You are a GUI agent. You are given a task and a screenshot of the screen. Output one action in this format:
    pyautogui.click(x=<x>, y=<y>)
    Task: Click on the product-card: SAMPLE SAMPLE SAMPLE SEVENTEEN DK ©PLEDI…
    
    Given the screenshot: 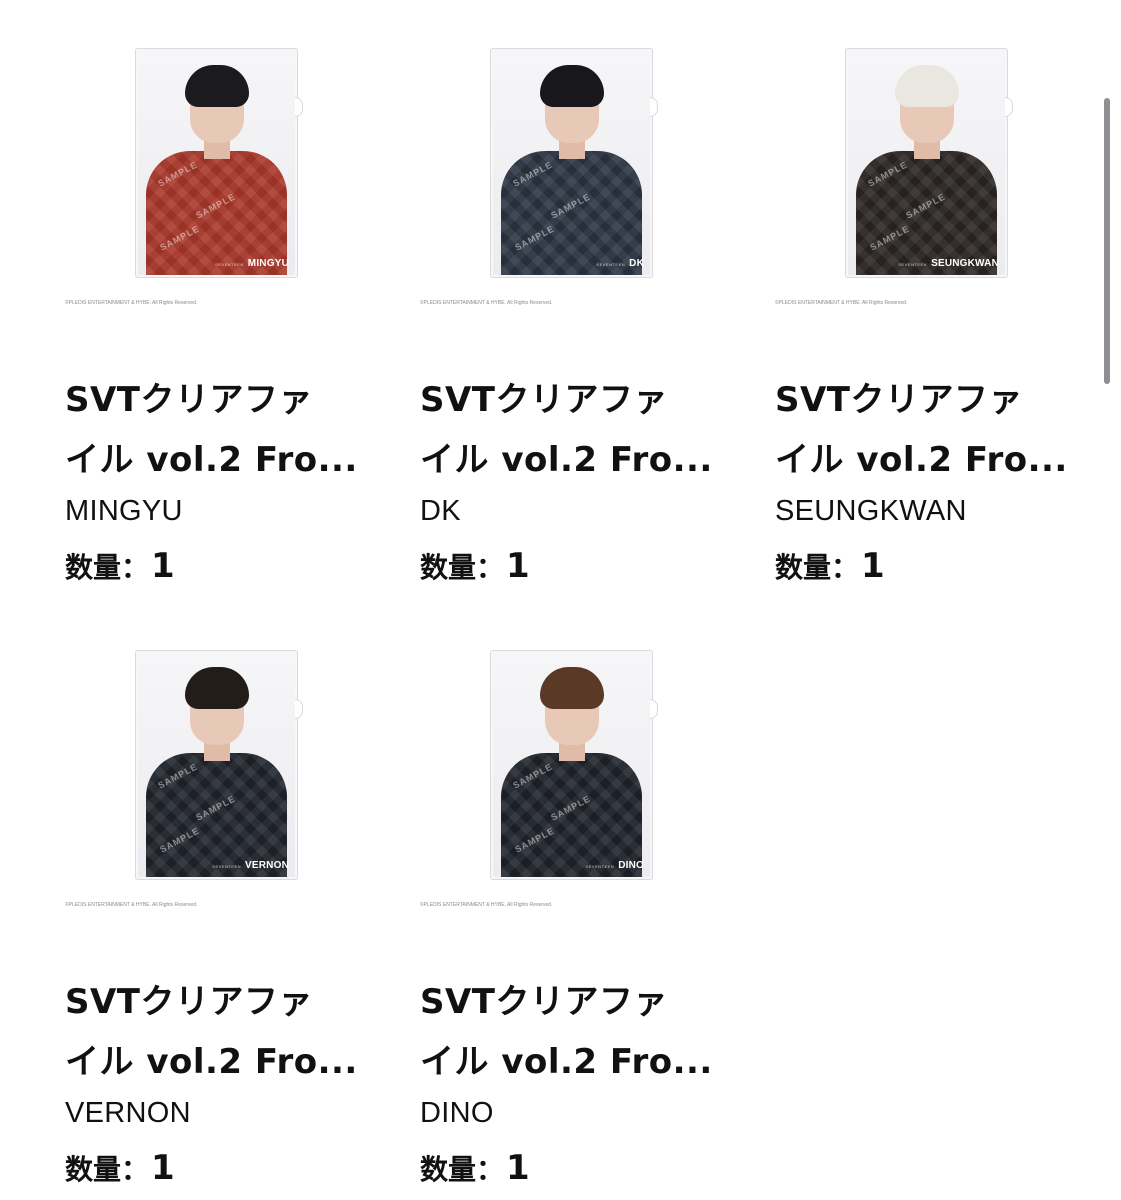 What is the action you would take?
    pyautogui.click(x=585, y=317)
    